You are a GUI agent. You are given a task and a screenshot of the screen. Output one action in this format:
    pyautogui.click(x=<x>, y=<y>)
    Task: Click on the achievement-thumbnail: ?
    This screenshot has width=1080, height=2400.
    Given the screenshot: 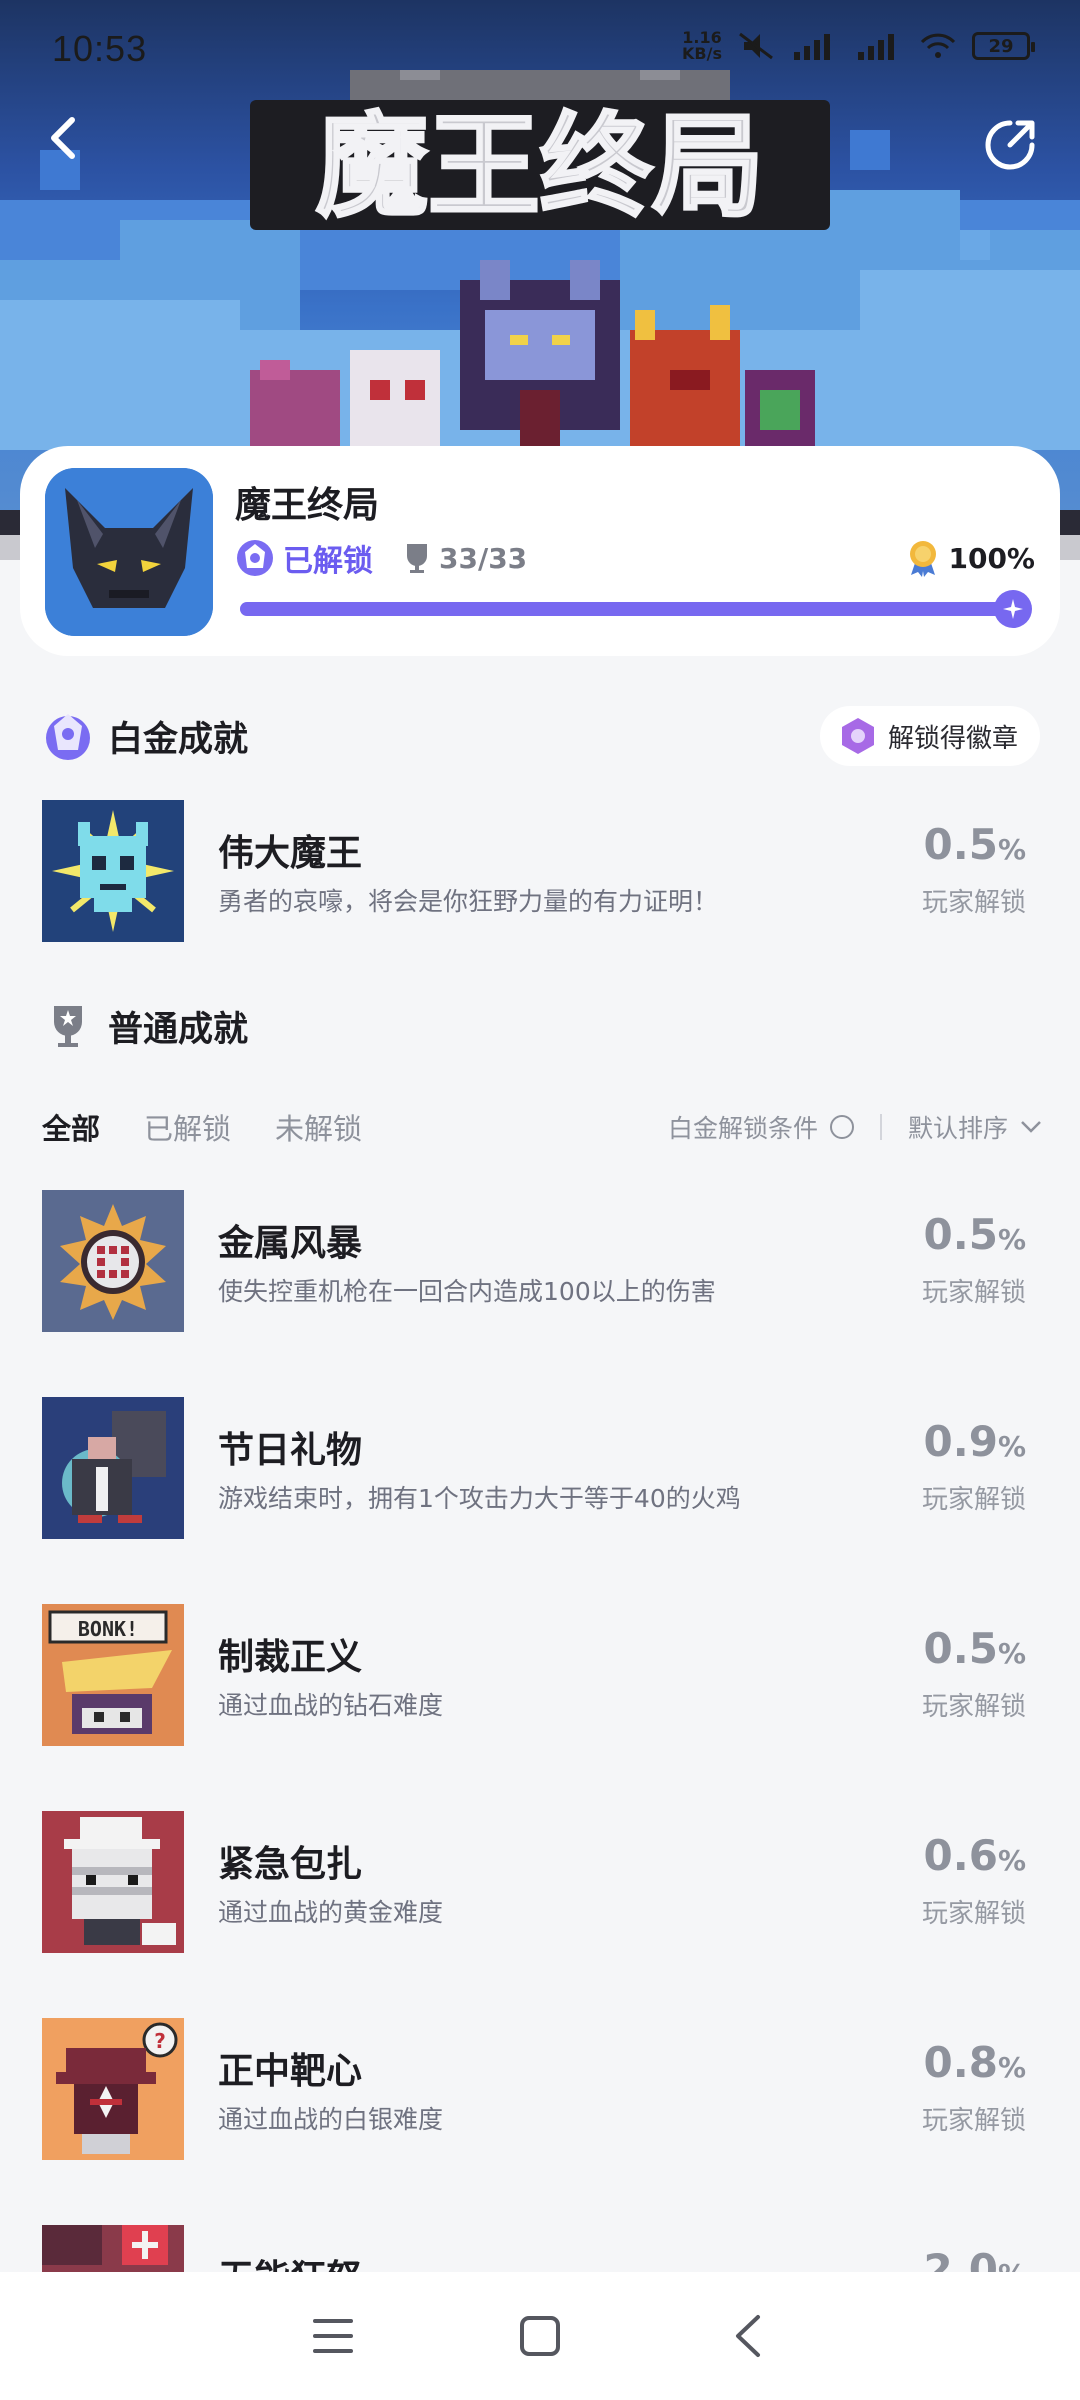 What is the action you would take?
    pyautogui.click(x=113, y=2089)
    